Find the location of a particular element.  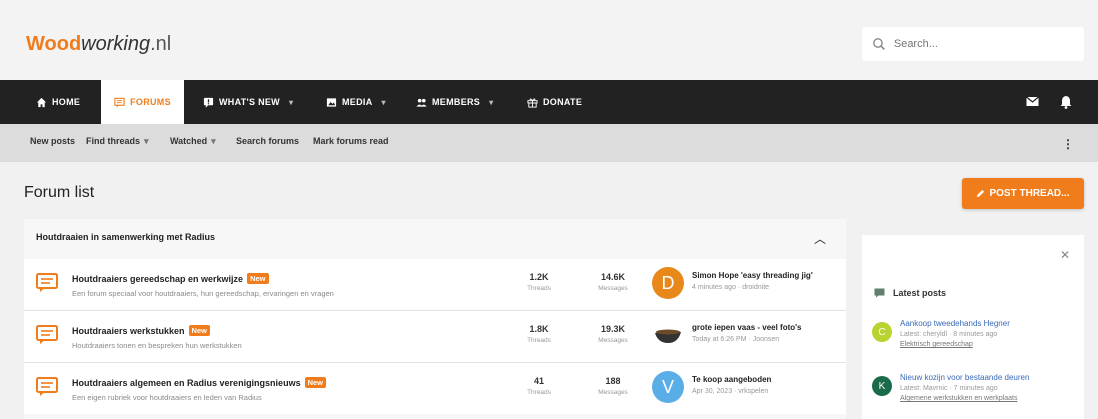

subnav-watched: Watched ▾ is located at coordinates (193, 141).